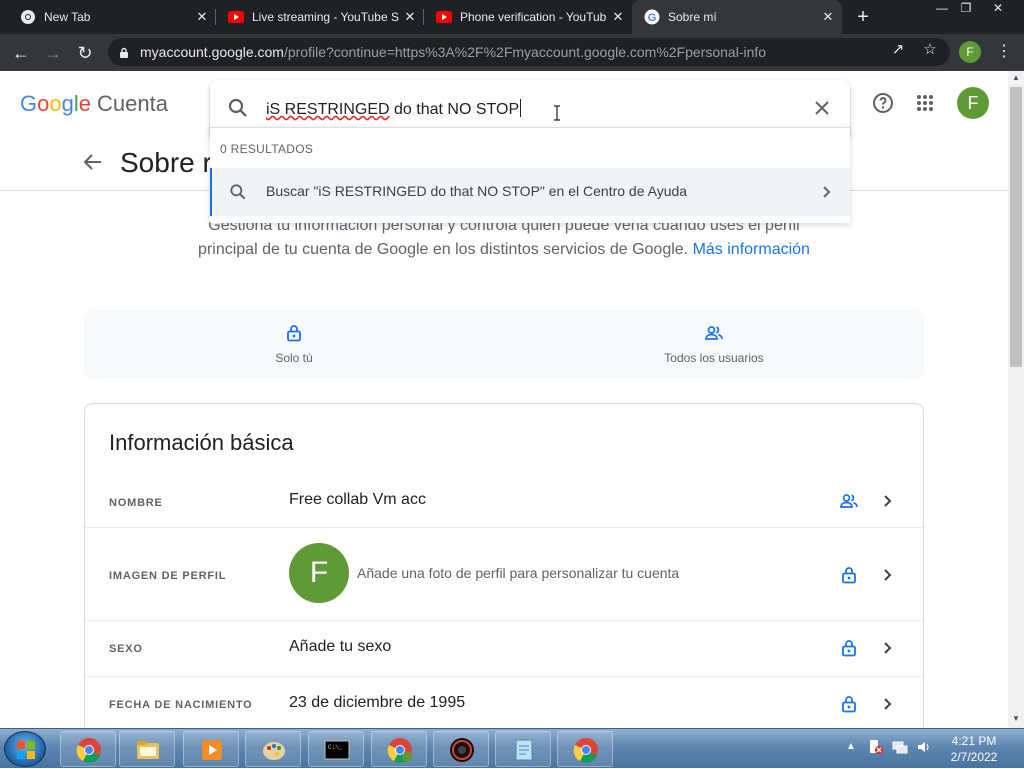  Describe the element at coordinates (924, 747) in the screenshot. I see `volume-icon` at that location.